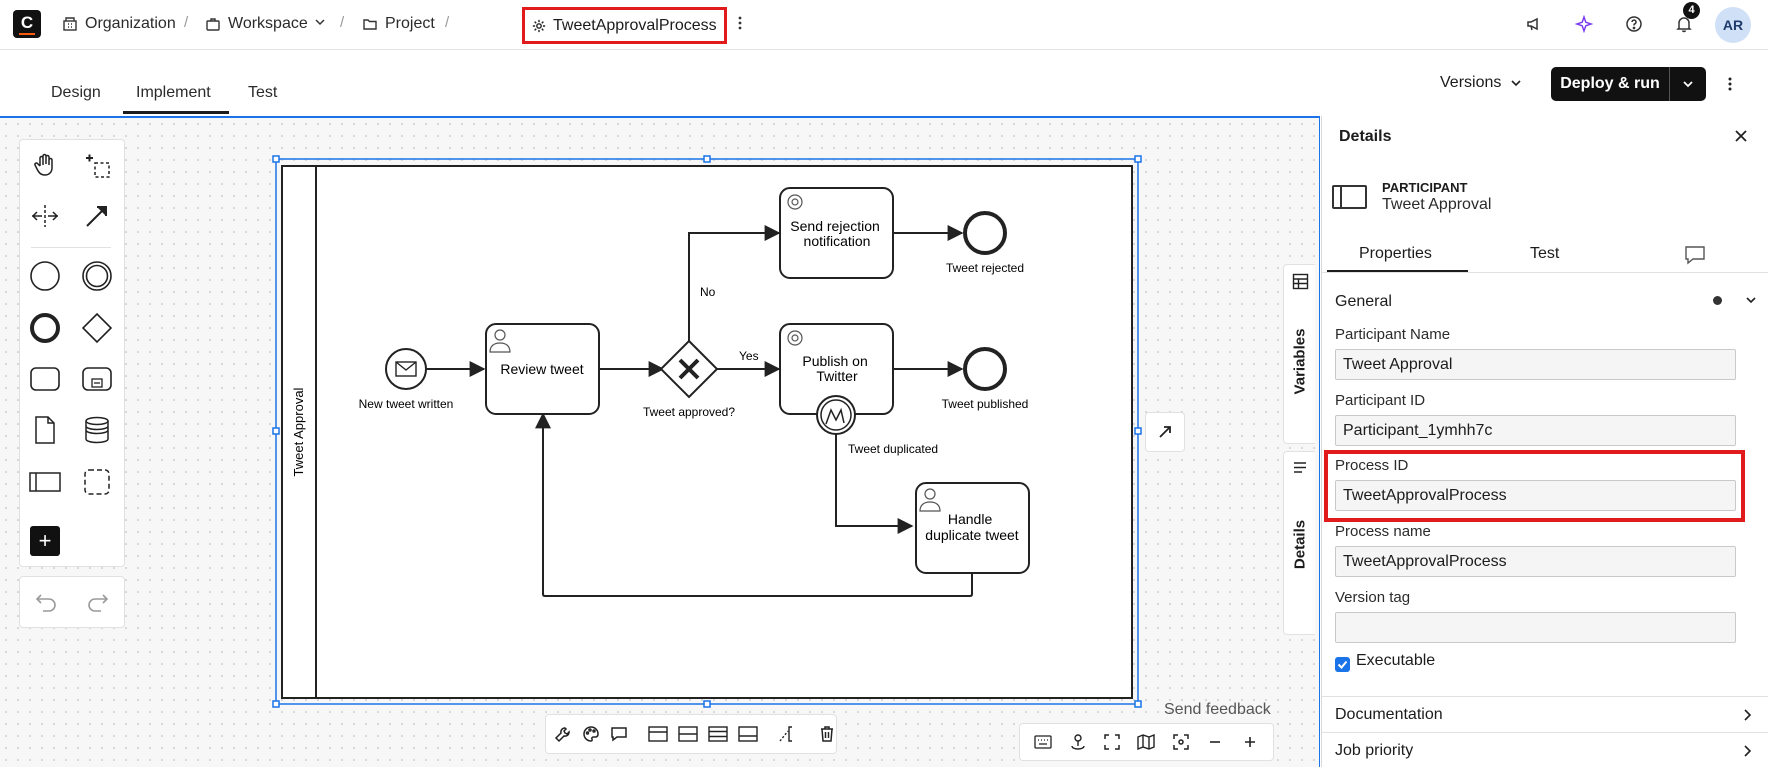  Describe the element at coordinates (406, 404) in the screenshot. I see `start-event-label: New tweet written` at that location.